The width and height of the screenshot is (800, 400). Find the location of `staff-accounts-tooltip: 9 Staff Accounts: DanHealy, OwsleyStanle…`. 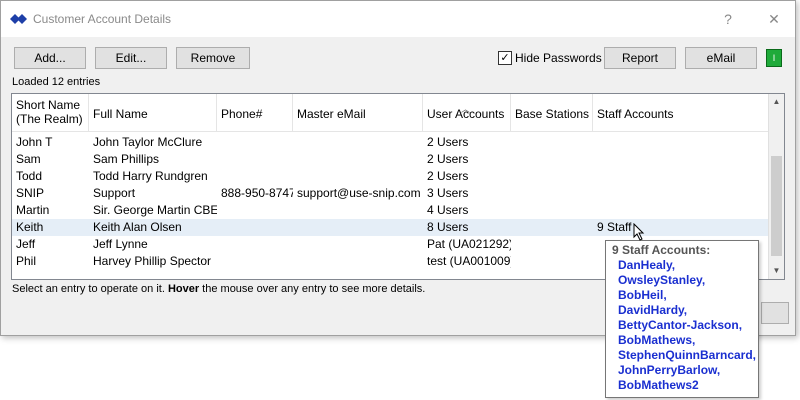

staff-accounts-tooltip: 9 Staff Accounts: DanHealy, OwsleyStanle… is located at coordinates (682, 319).